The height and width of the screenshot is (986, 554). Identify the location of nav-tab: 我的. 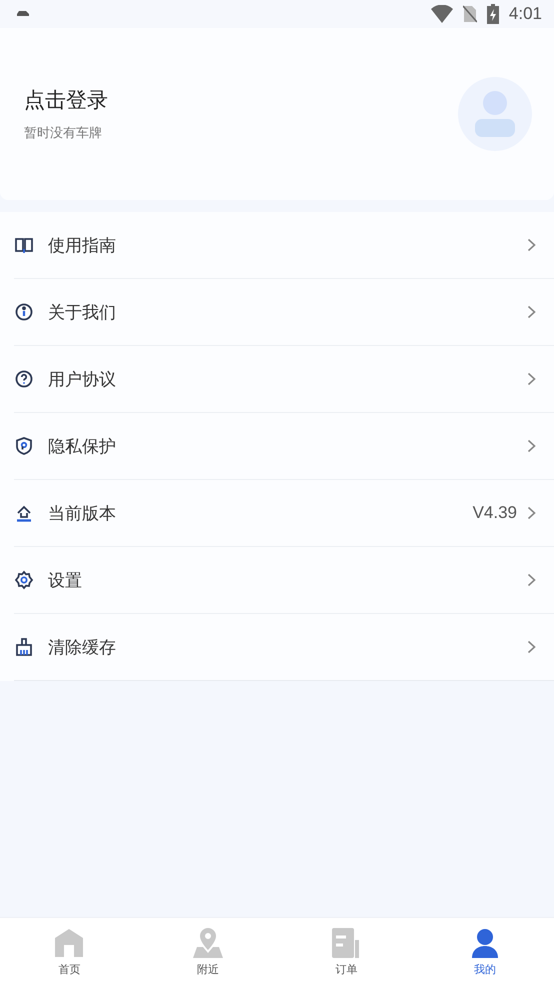
(485, 952).